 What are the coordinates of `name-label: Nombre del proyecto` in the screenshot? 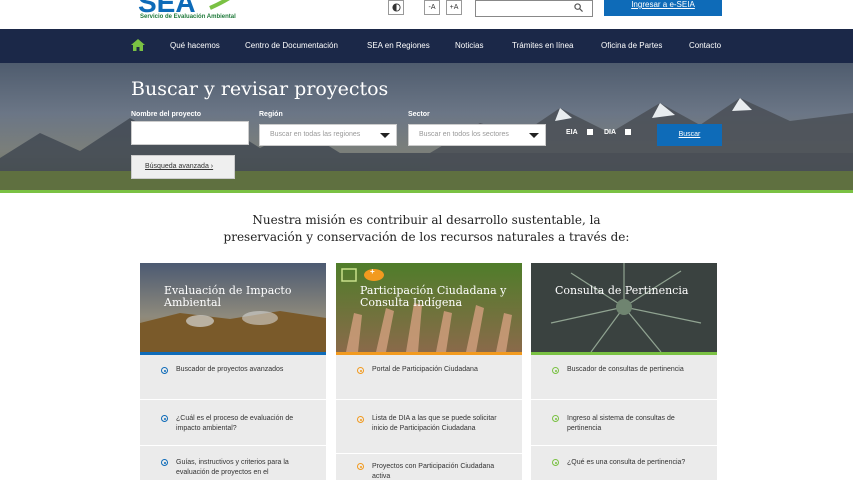 It's located at (166, 114).